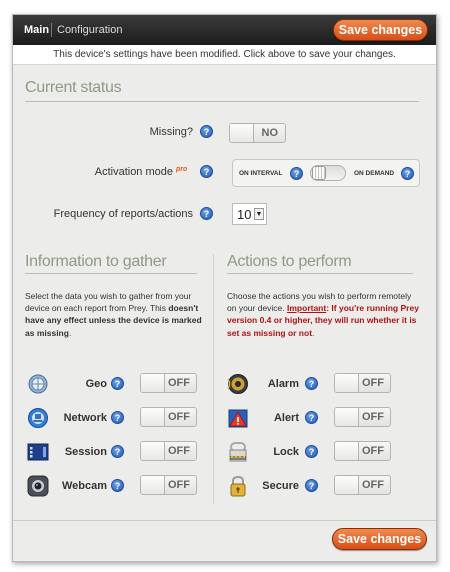 The image size is (450, 572). I want to click on pro-badge: pro, so click(182, 169).